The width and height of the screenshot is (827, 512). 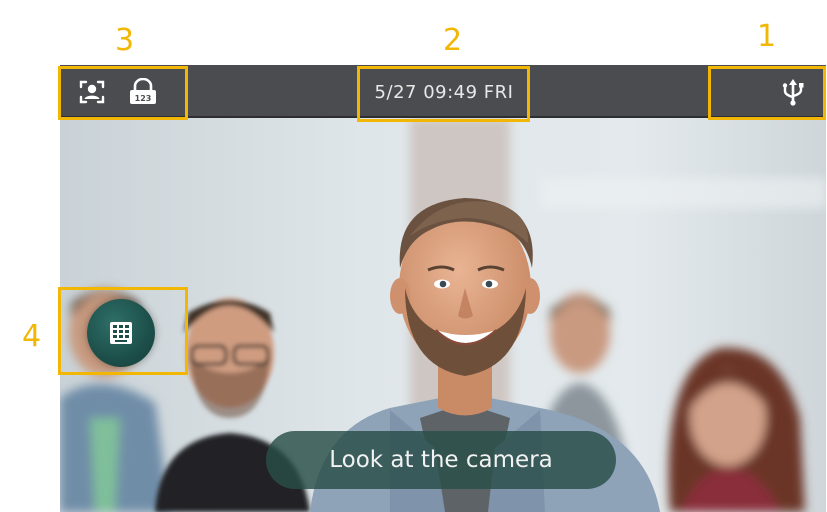 I want to click on callout-number-3: 3, so click(x=125, y=40).